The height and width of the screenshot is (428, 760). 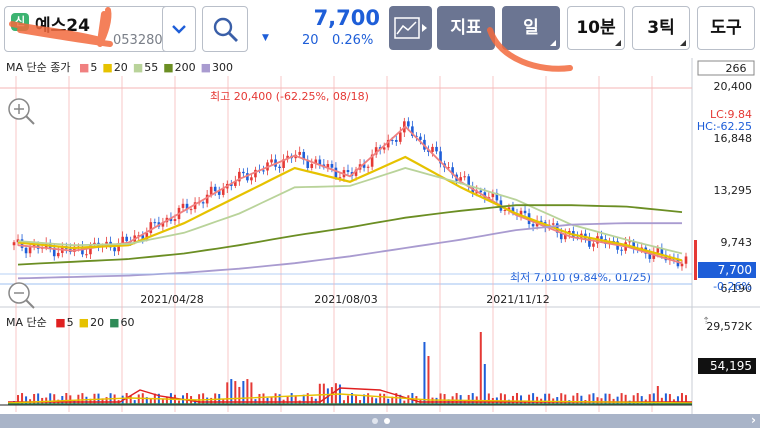 I want to click on volume-legend: MA 단순 ■5 ■20 ■60, so click(x=75, y=322).